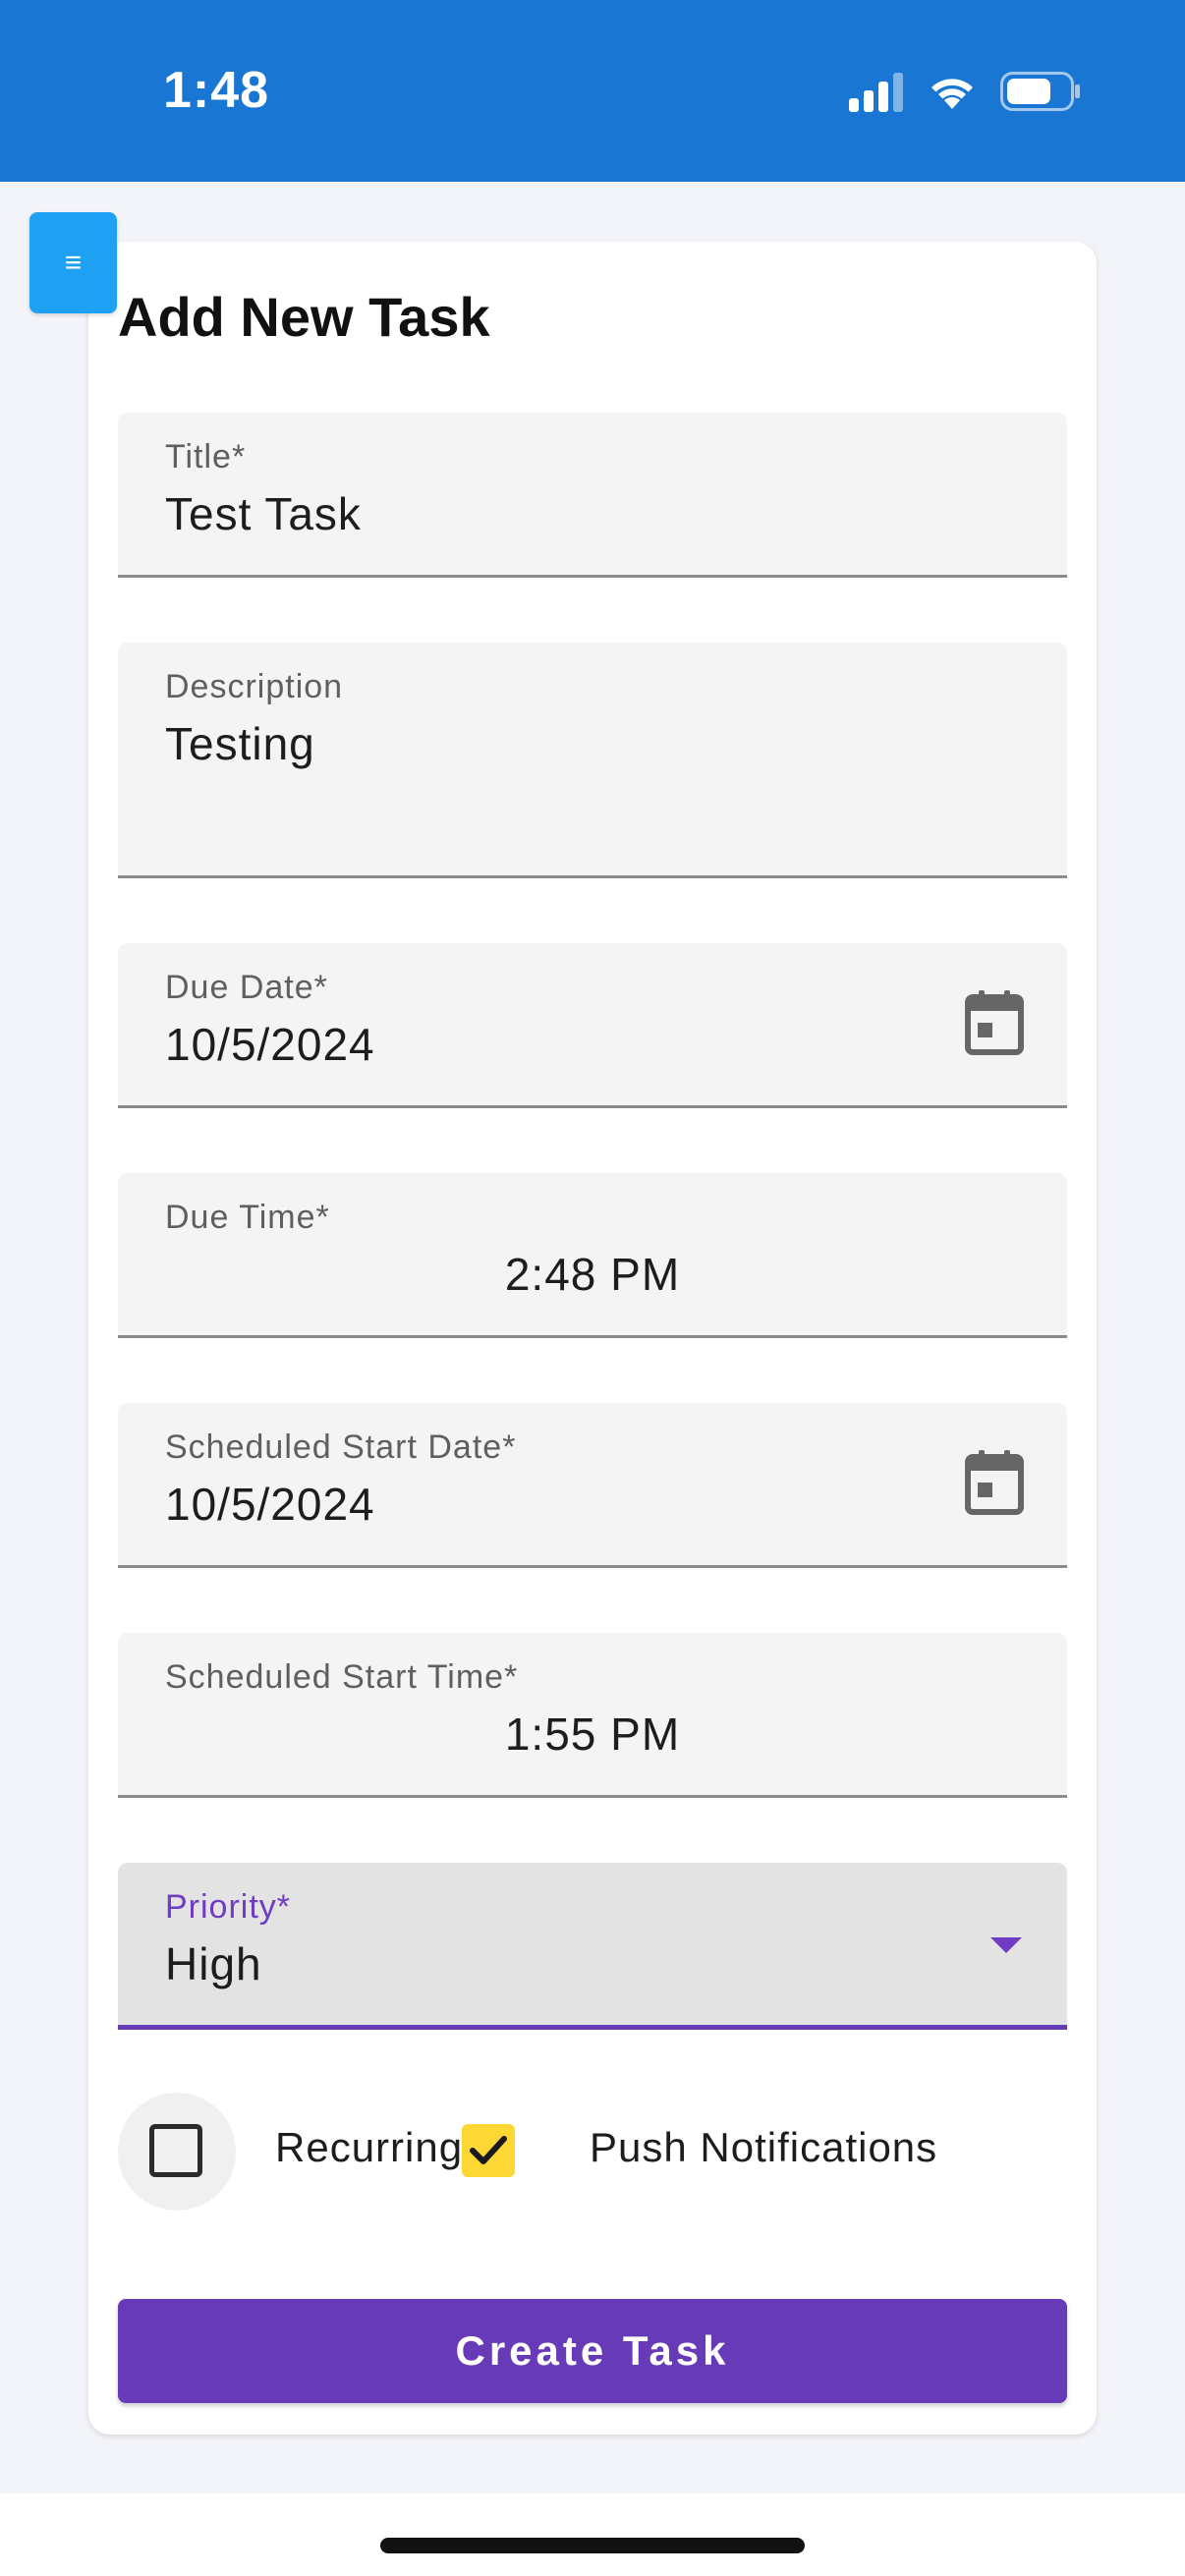 This screenshot has height=2576, width=1185. What do you see at coordinates (206, 457) in the screenshot?
I see `title-field-label: Title*` at bounding box center [206, 457].